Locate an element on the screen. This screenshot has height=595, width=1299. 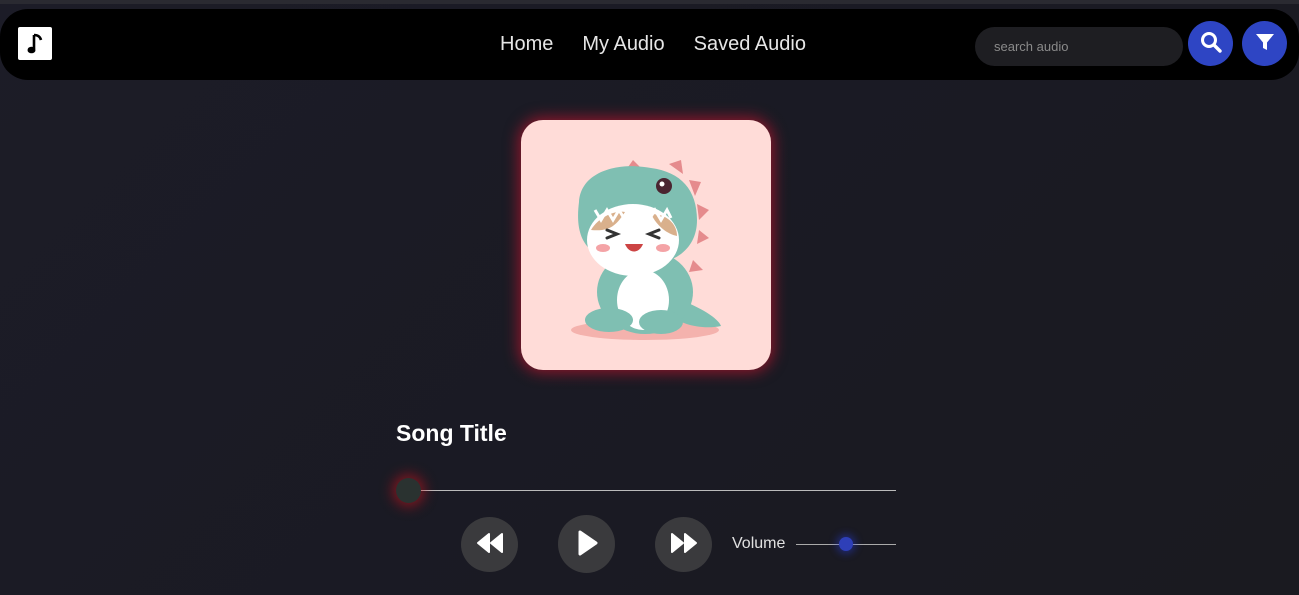
song-title: Song Title is located at coordinates (451, 433).